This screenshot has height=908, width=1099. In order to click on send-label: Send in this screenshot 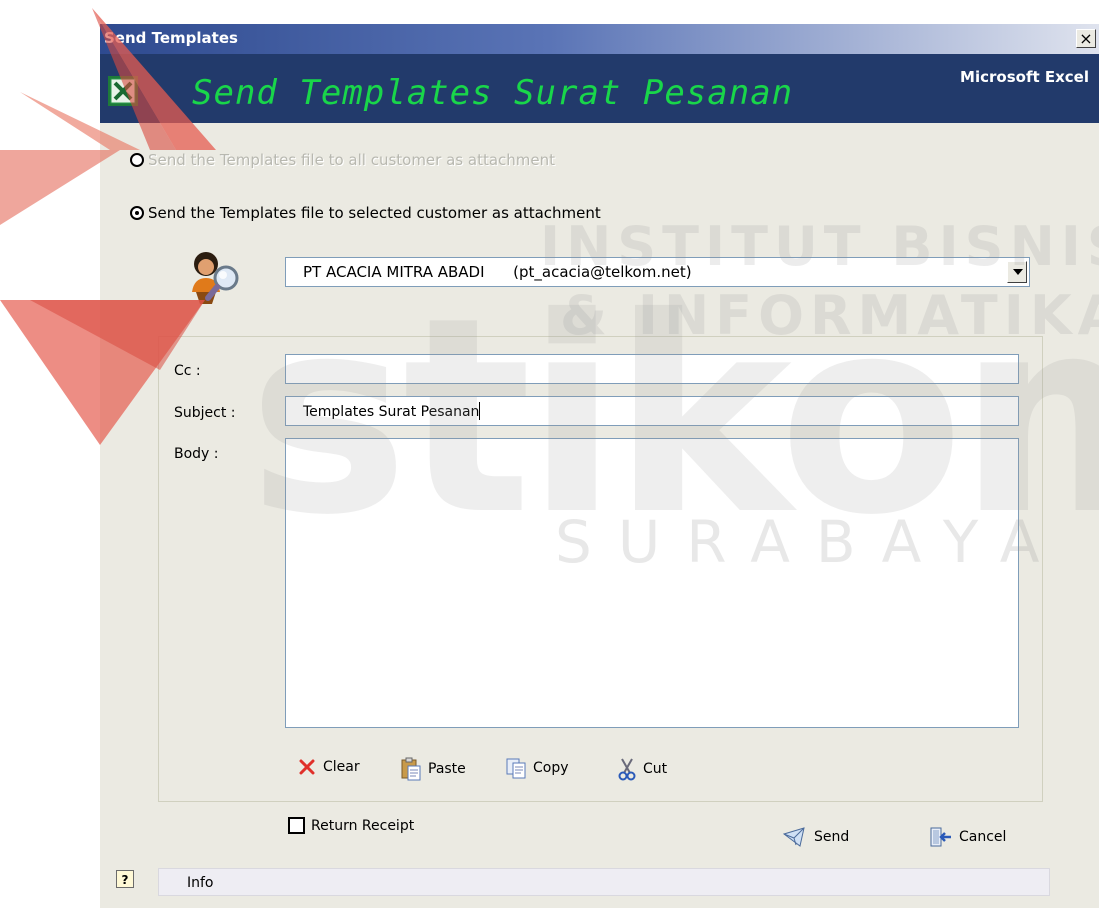, I will do `click(832, 837)`.